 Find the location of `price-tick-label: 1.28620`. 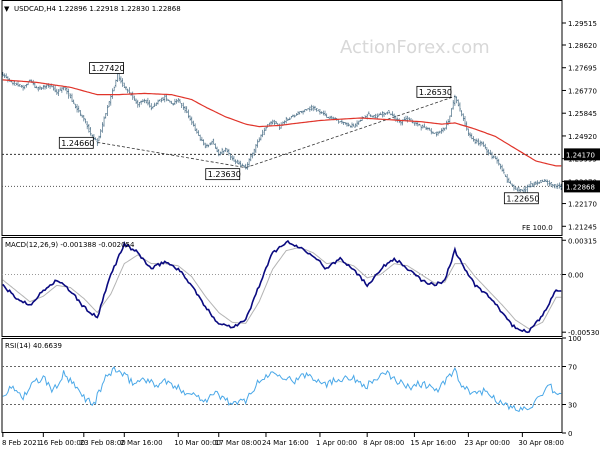

price-tick-label: 1.28620 is located at coordinates (582, 46).